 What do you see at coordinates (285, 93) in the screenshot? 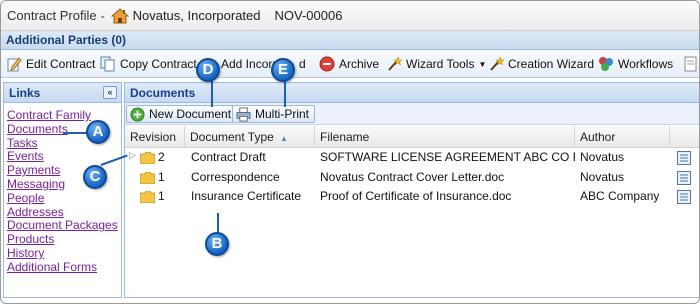
I see `callout-e-line` at bounding box center [285, 93].